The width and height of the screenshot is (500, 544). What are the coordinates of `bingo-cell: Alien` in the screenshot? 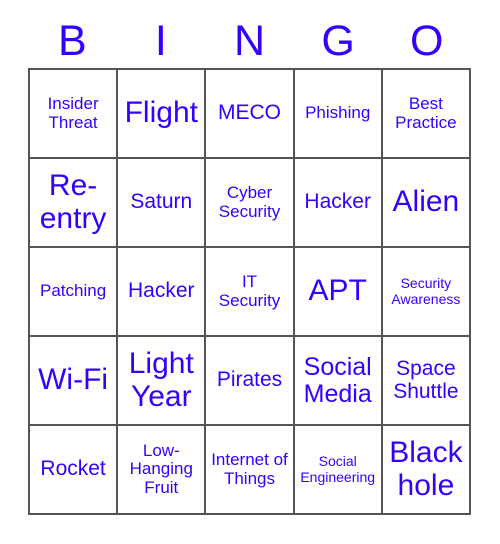 It's located at (426, 203).